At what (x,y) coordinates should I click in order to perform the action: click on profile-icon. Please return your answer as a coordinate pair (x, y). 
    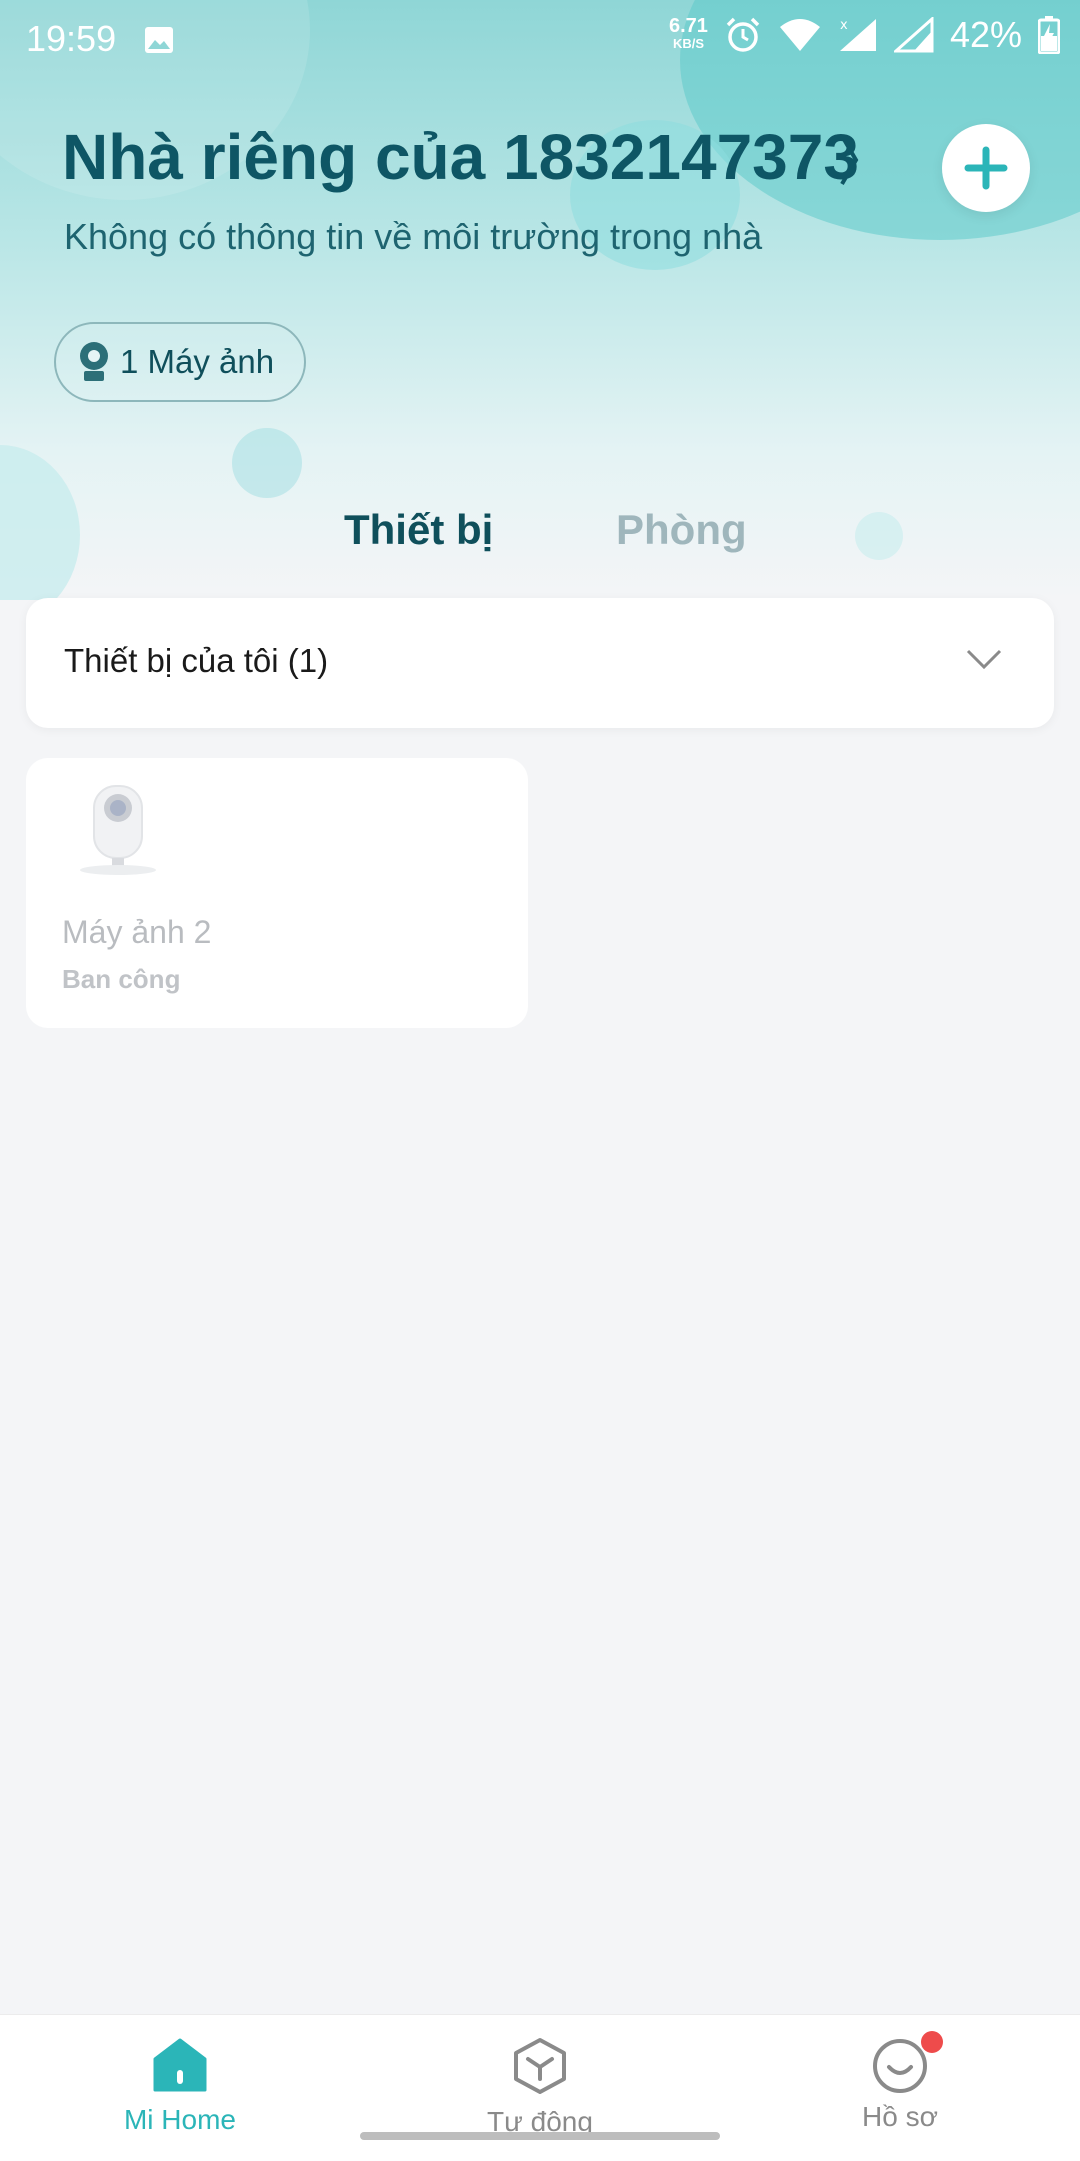
    Looking at the image, I should click on (900, 2066).